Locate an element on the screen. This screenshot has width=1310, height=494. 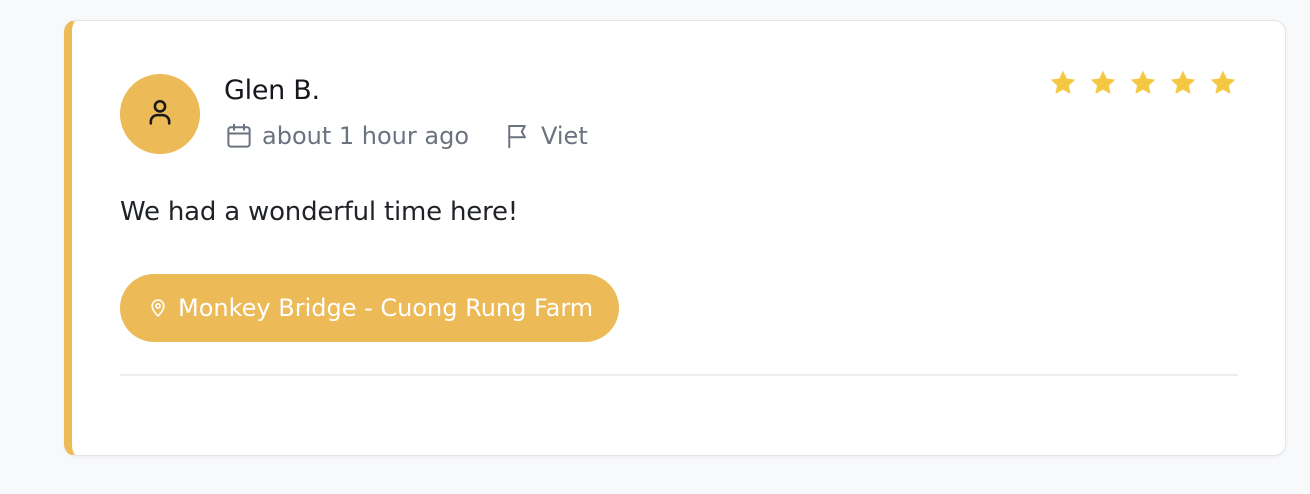
reviewer-name: Glen B. is located at coordinates (272, 90).